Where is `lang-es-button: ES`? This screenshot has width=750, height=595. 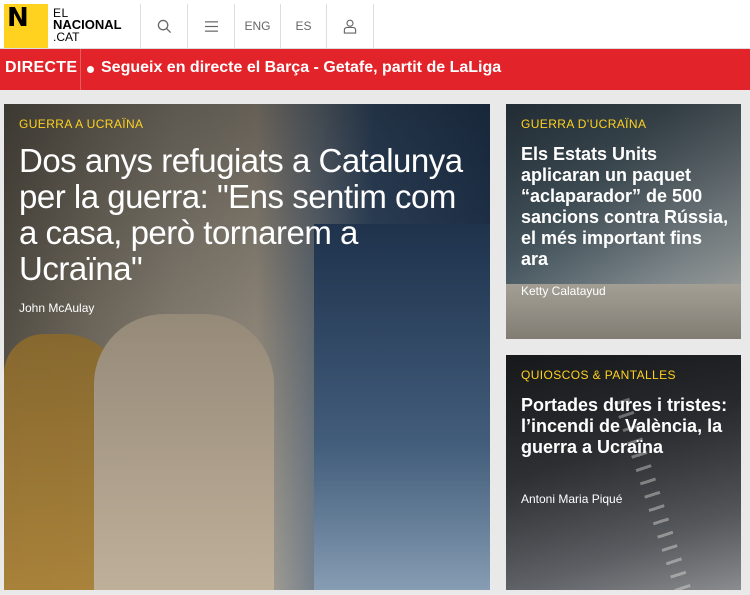
lang-es-button: ES is located at coordinates (303, 26).